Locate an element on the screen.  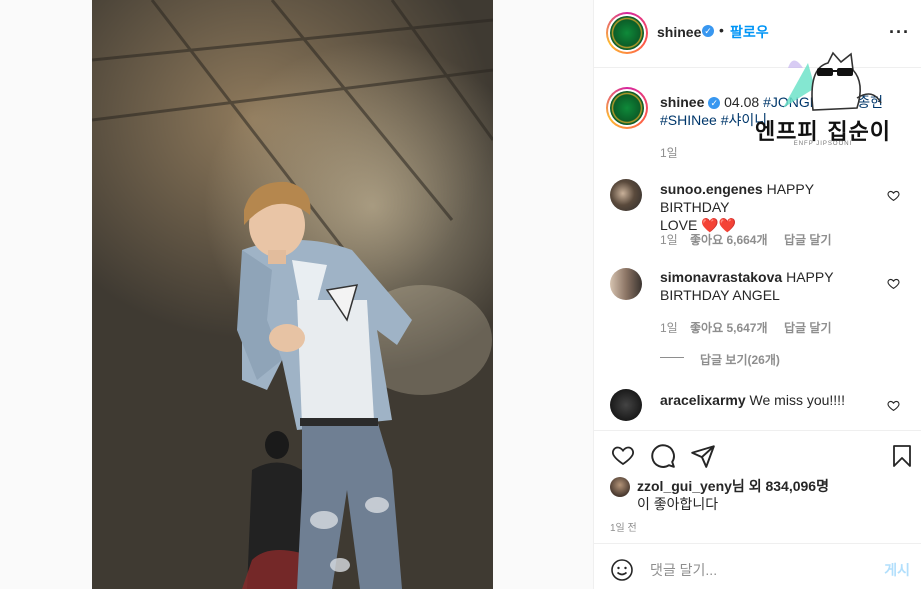
watermark-subtitle: ENFP JIPSOONI is located at coordinates (823, 144).